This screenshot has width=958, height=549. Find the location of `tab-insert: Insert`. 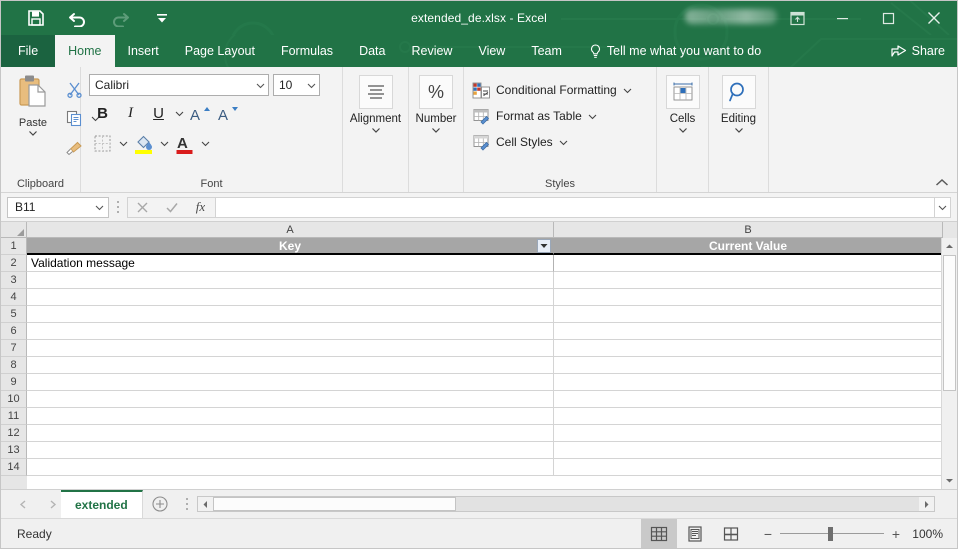

tab-insert: Insert is located at coordinates (143, 51).